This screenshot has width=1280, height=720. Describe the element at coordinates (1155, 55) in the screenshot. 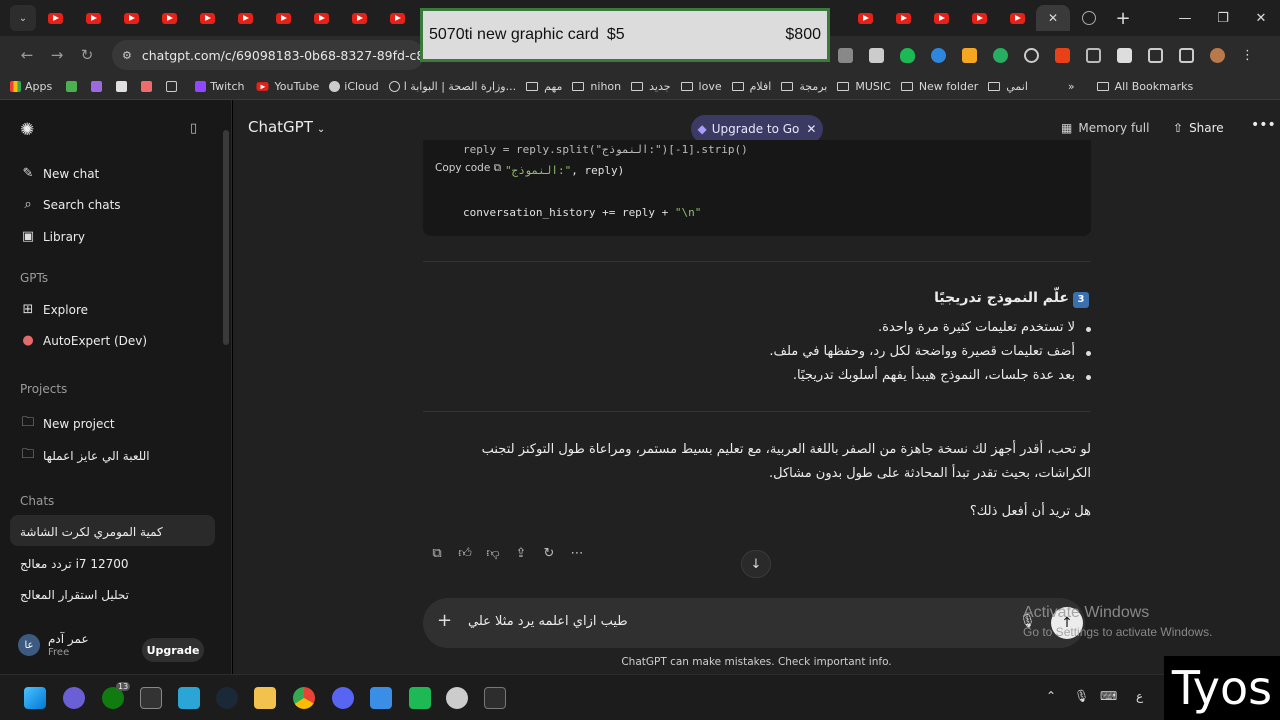

I see `puzzle-icon` at that location.